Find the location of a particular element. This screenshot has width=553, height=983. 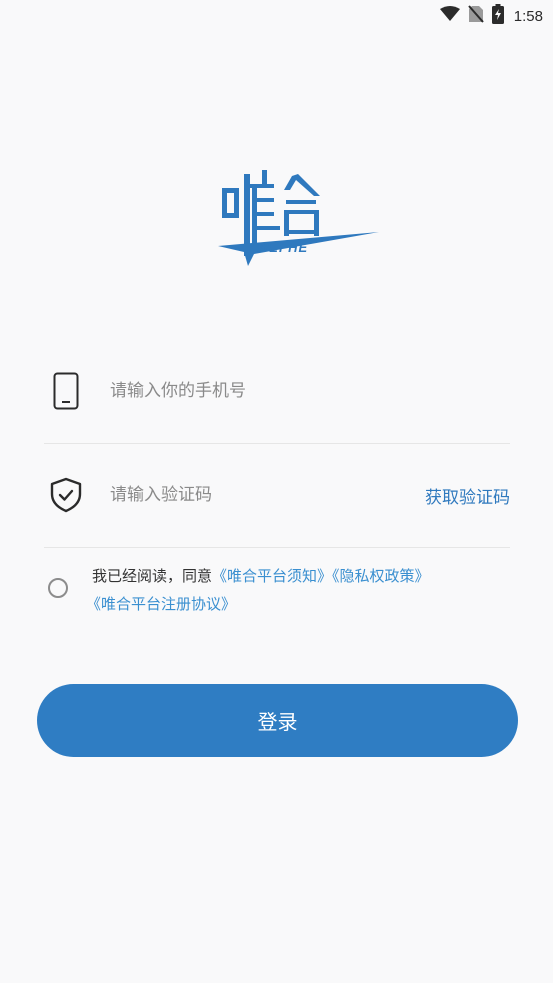

registration-agreement-link: 《唯合平台注册协议》 is located at coordinates (161, 604).